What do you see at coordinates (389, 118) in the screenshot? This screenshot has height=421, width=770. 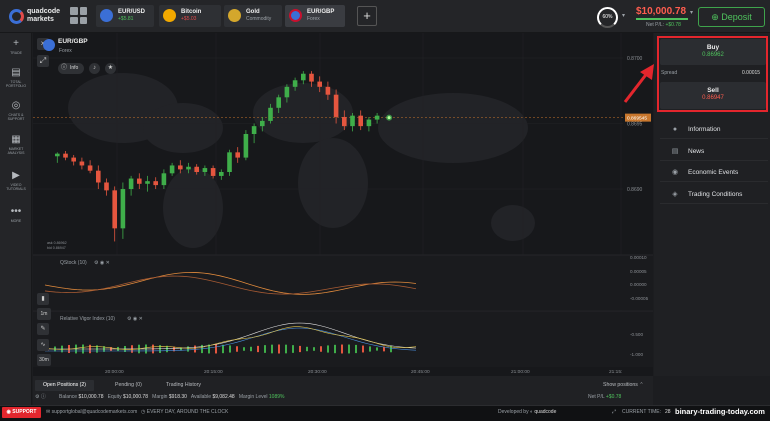 I see `last-price-dot` at bounding box center [389, 118].